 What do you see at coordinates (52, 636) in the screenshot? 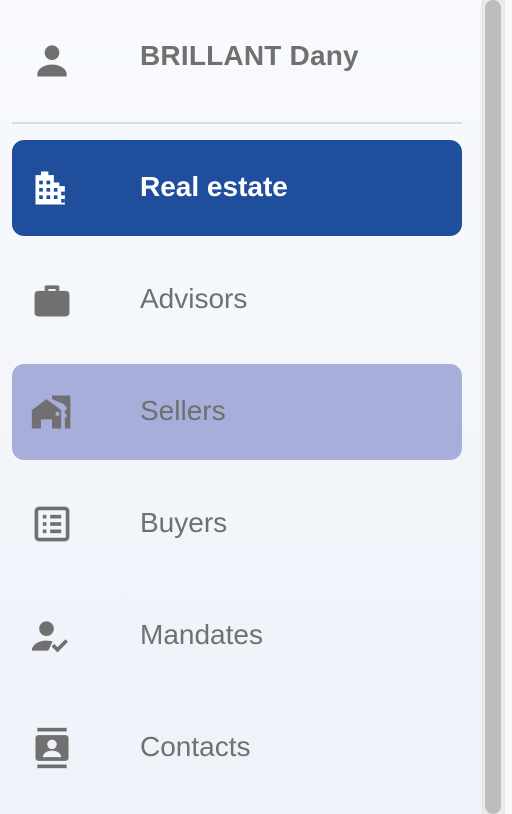
I see `person-check-icon` at bounding box center [52, 636].